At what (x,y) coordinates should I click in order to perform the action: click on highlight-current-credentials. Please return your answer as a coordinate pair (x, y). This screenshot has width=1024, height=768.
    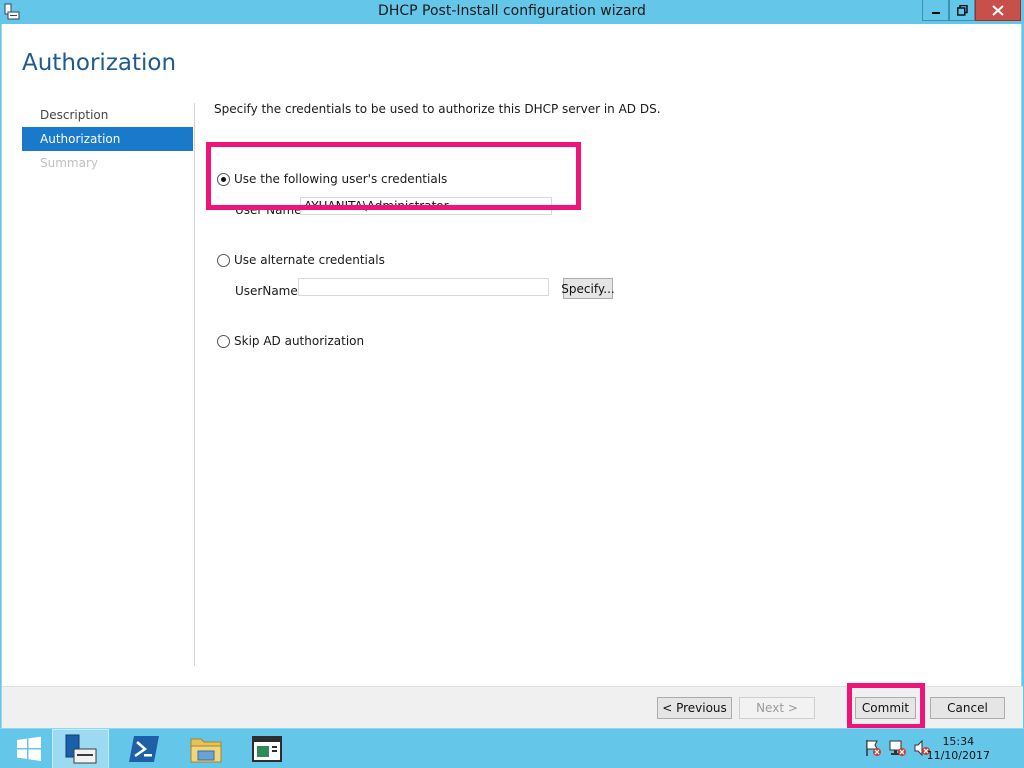
    Looking at the image, I should click on (393, 176).